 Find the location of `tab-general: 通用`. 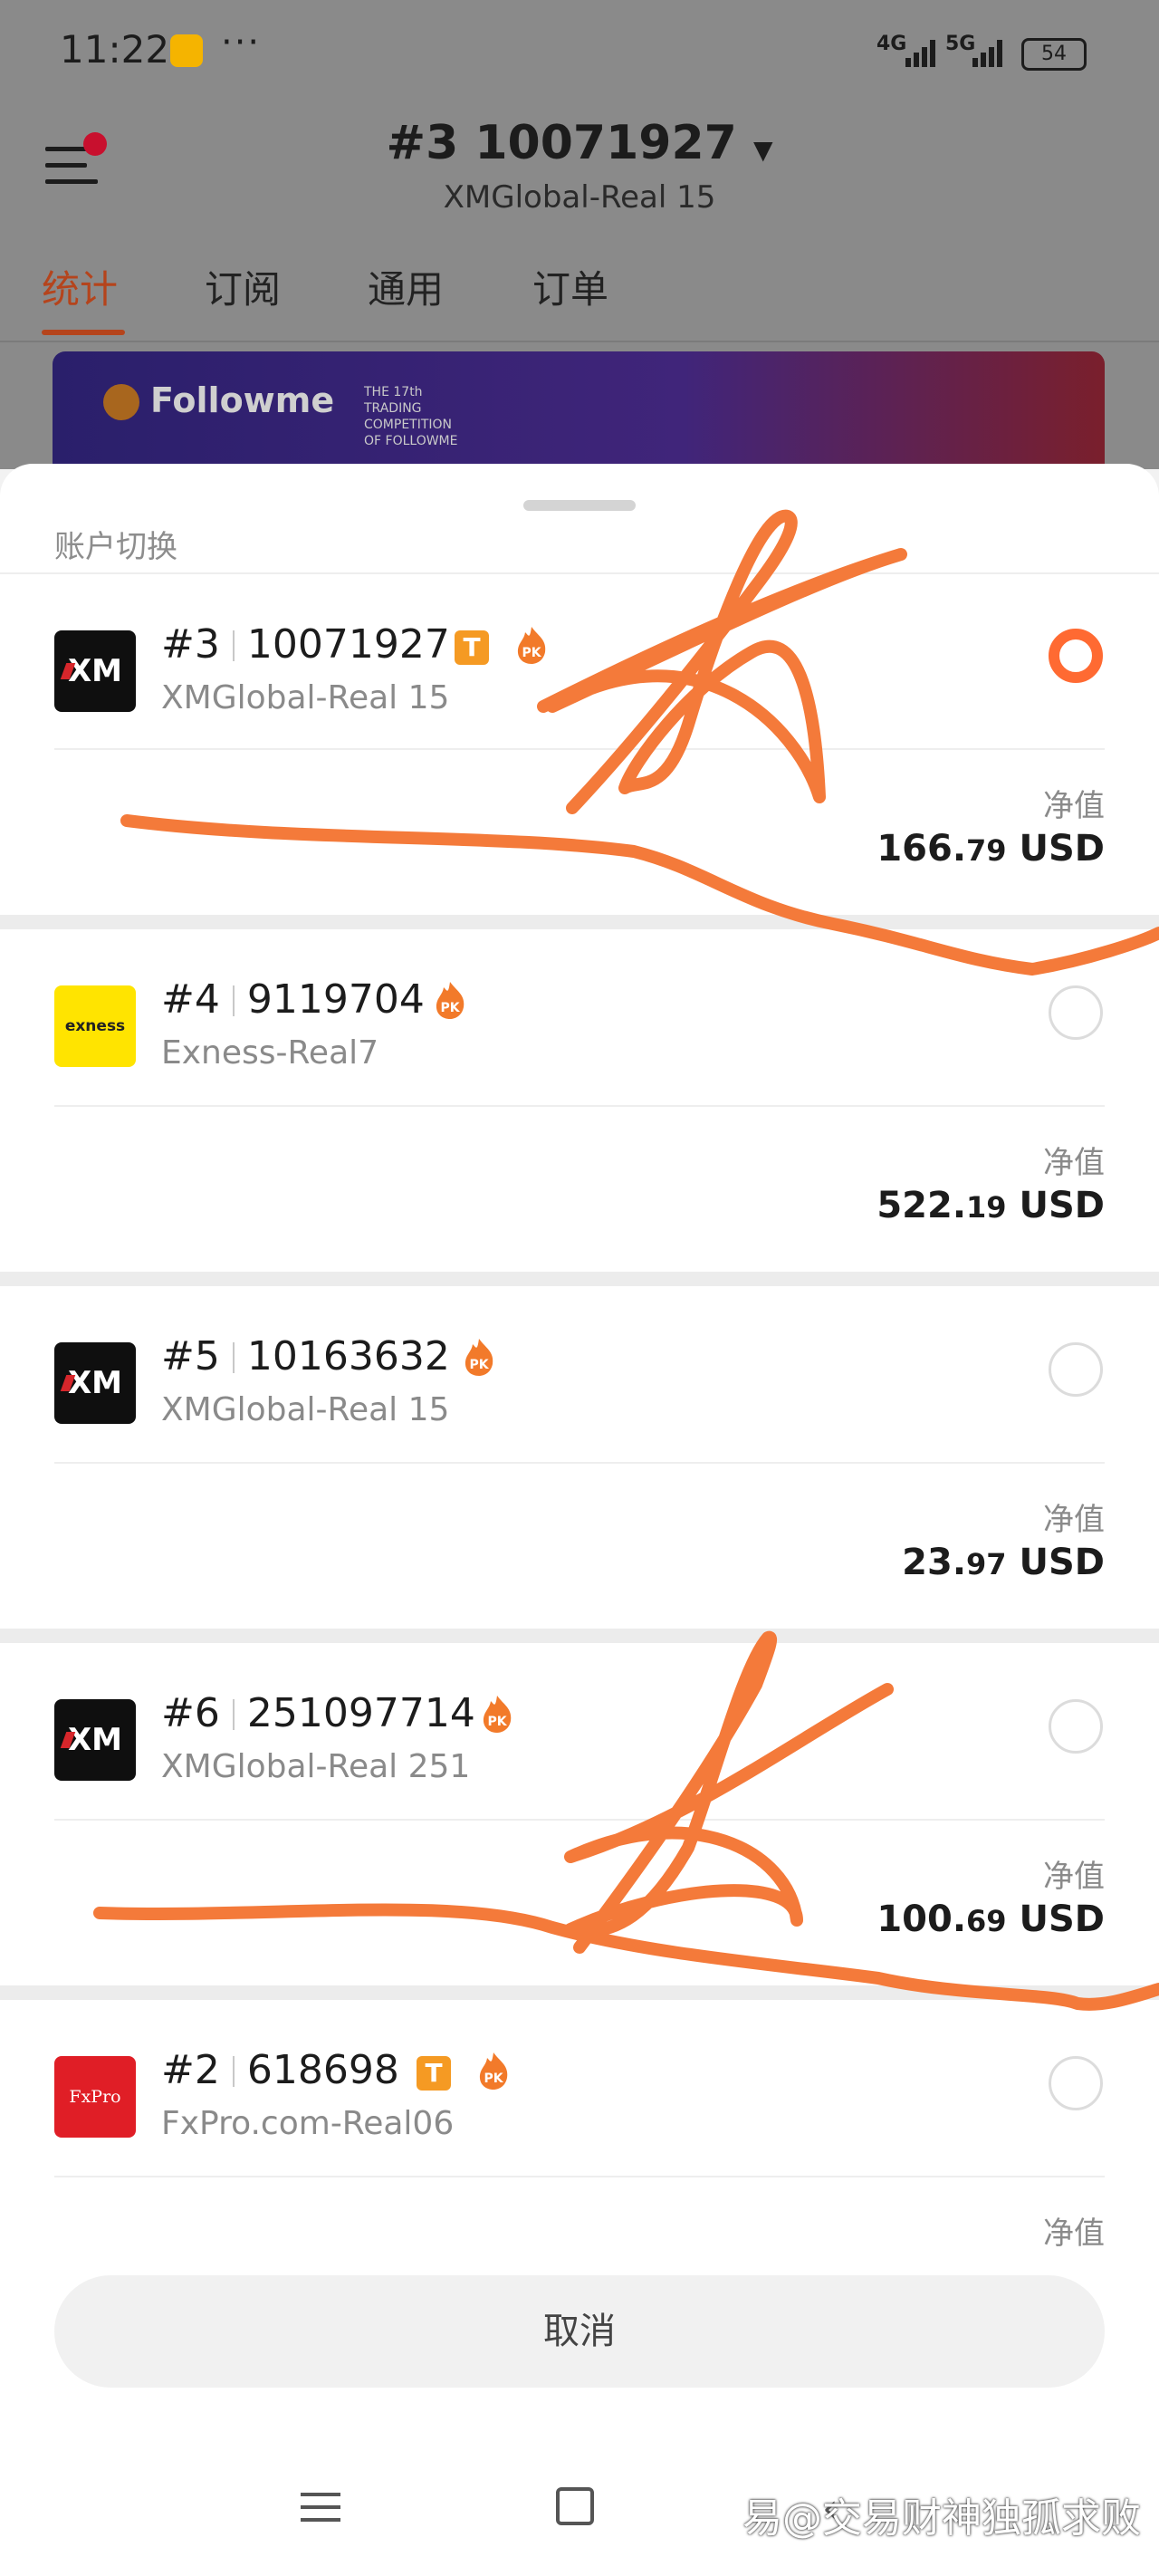

tab-general: 通用 is located at coordinates (406, 286).